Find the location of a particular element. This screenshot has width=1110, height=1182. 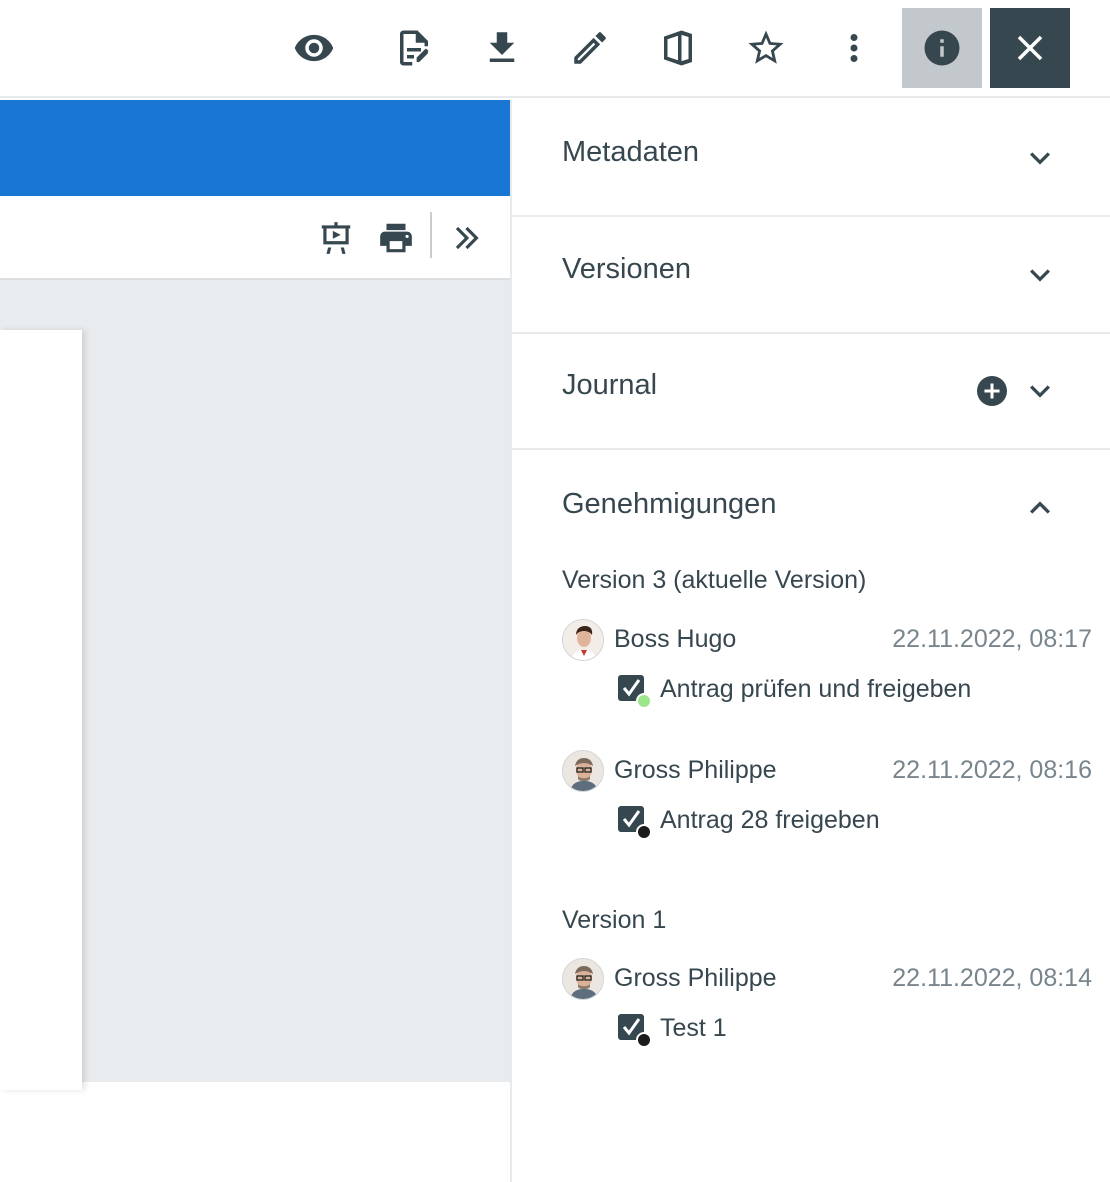

office-icon is located at coordinates (678, 48).